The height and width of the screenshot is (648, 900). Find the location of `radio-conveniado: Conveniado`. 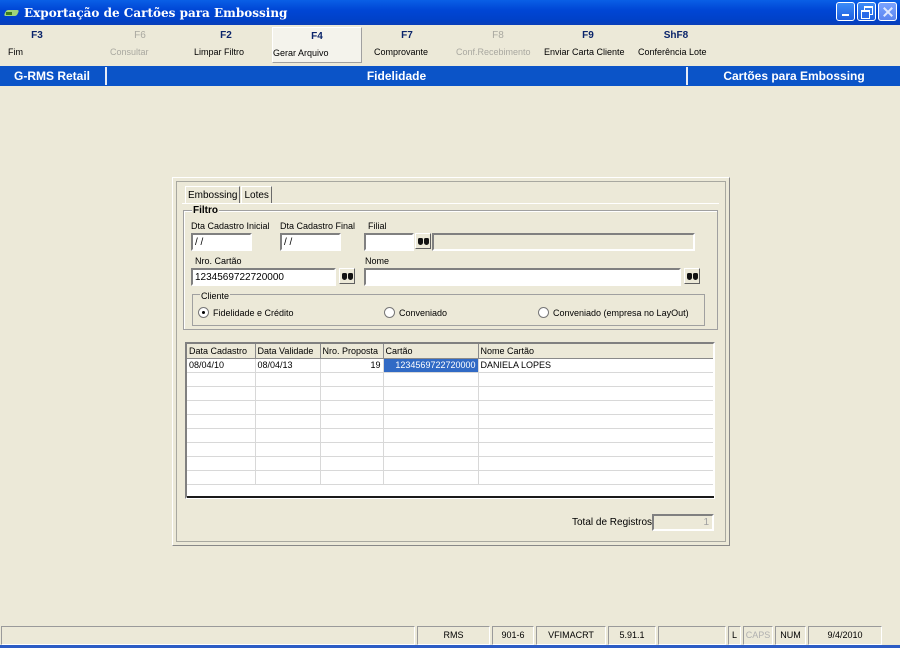

radio-conveniado: Conveniado is located at coordinates (415, 312).